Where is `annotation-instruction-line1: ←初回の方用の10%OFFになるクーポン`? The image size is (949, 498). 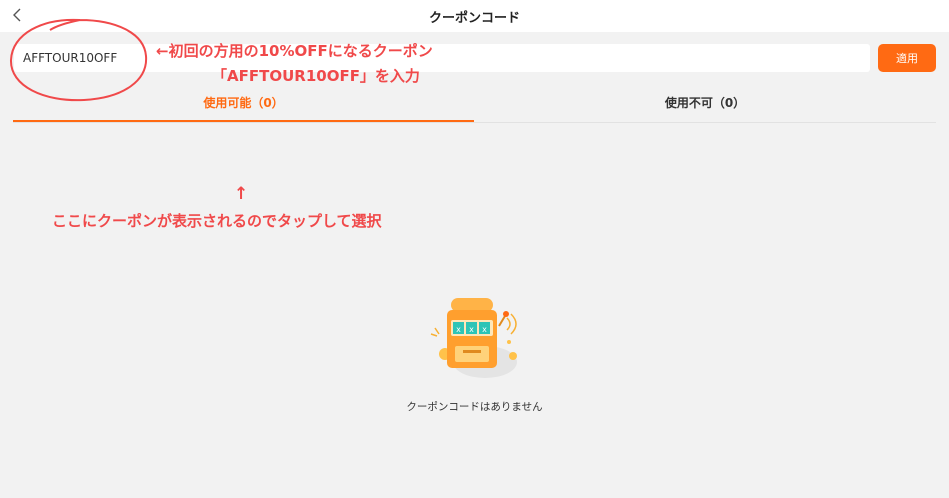 annotation-instruction-line1: ←初回の方用の10%OFFになるクーポン is located at coordinates (294, 51).